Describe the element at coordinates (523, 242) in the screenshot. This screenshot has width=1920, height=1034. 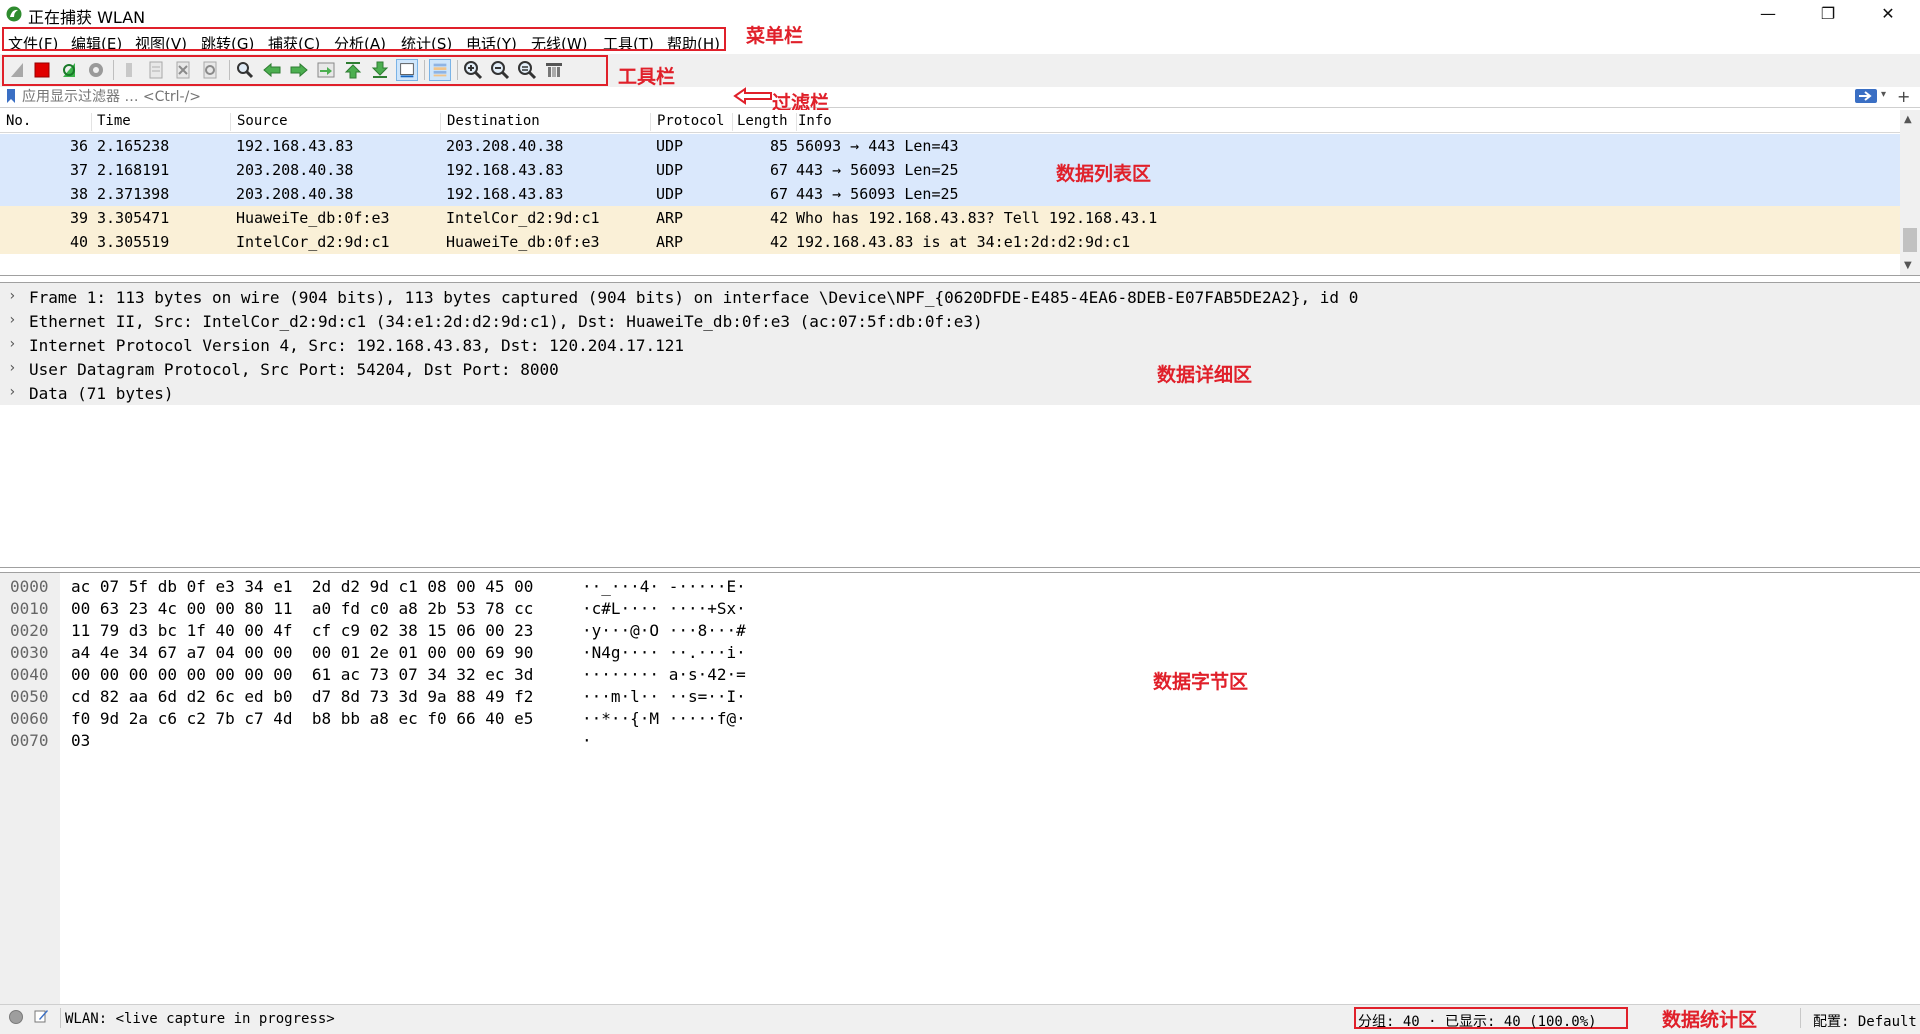
I see `packet-destination: HuaweiTe_db:0f:e3` at that location.